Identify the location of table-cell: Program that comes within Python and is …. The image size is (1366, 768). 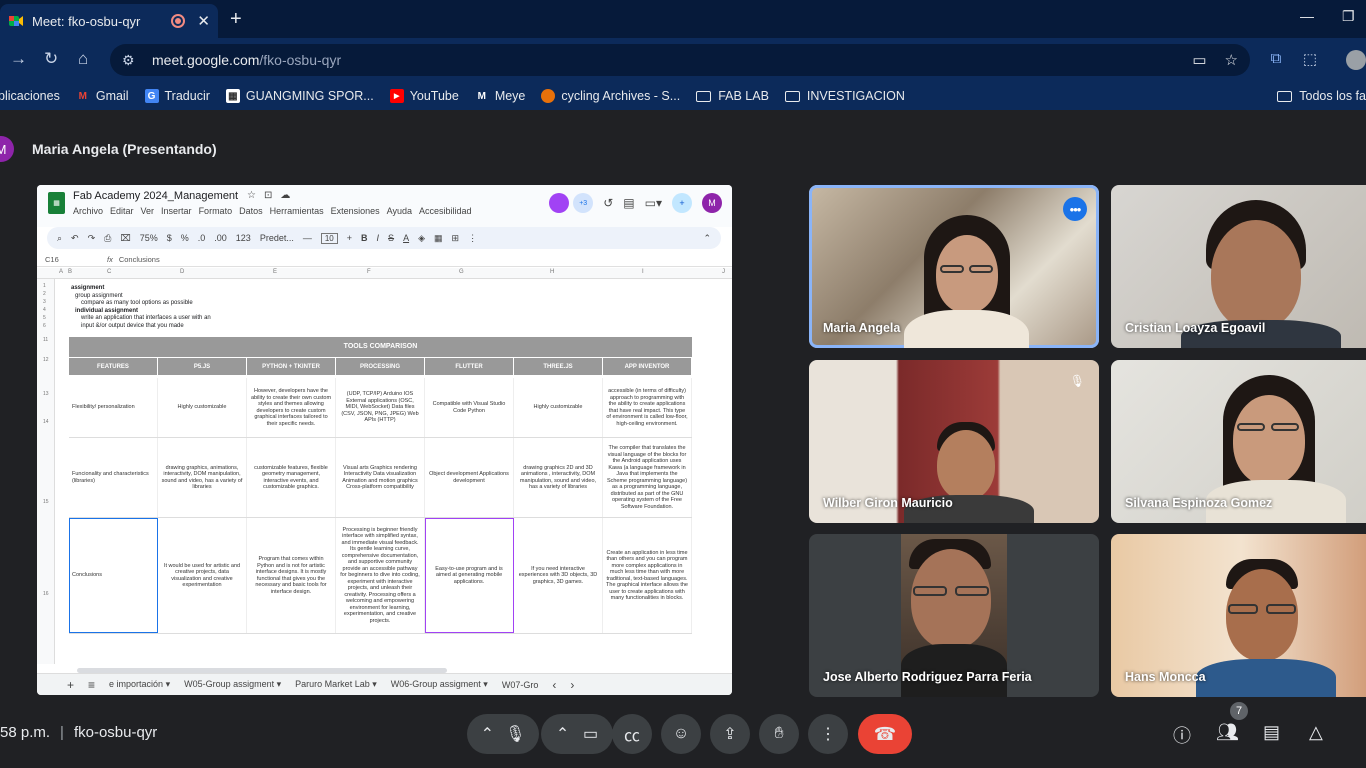
(291, 575).